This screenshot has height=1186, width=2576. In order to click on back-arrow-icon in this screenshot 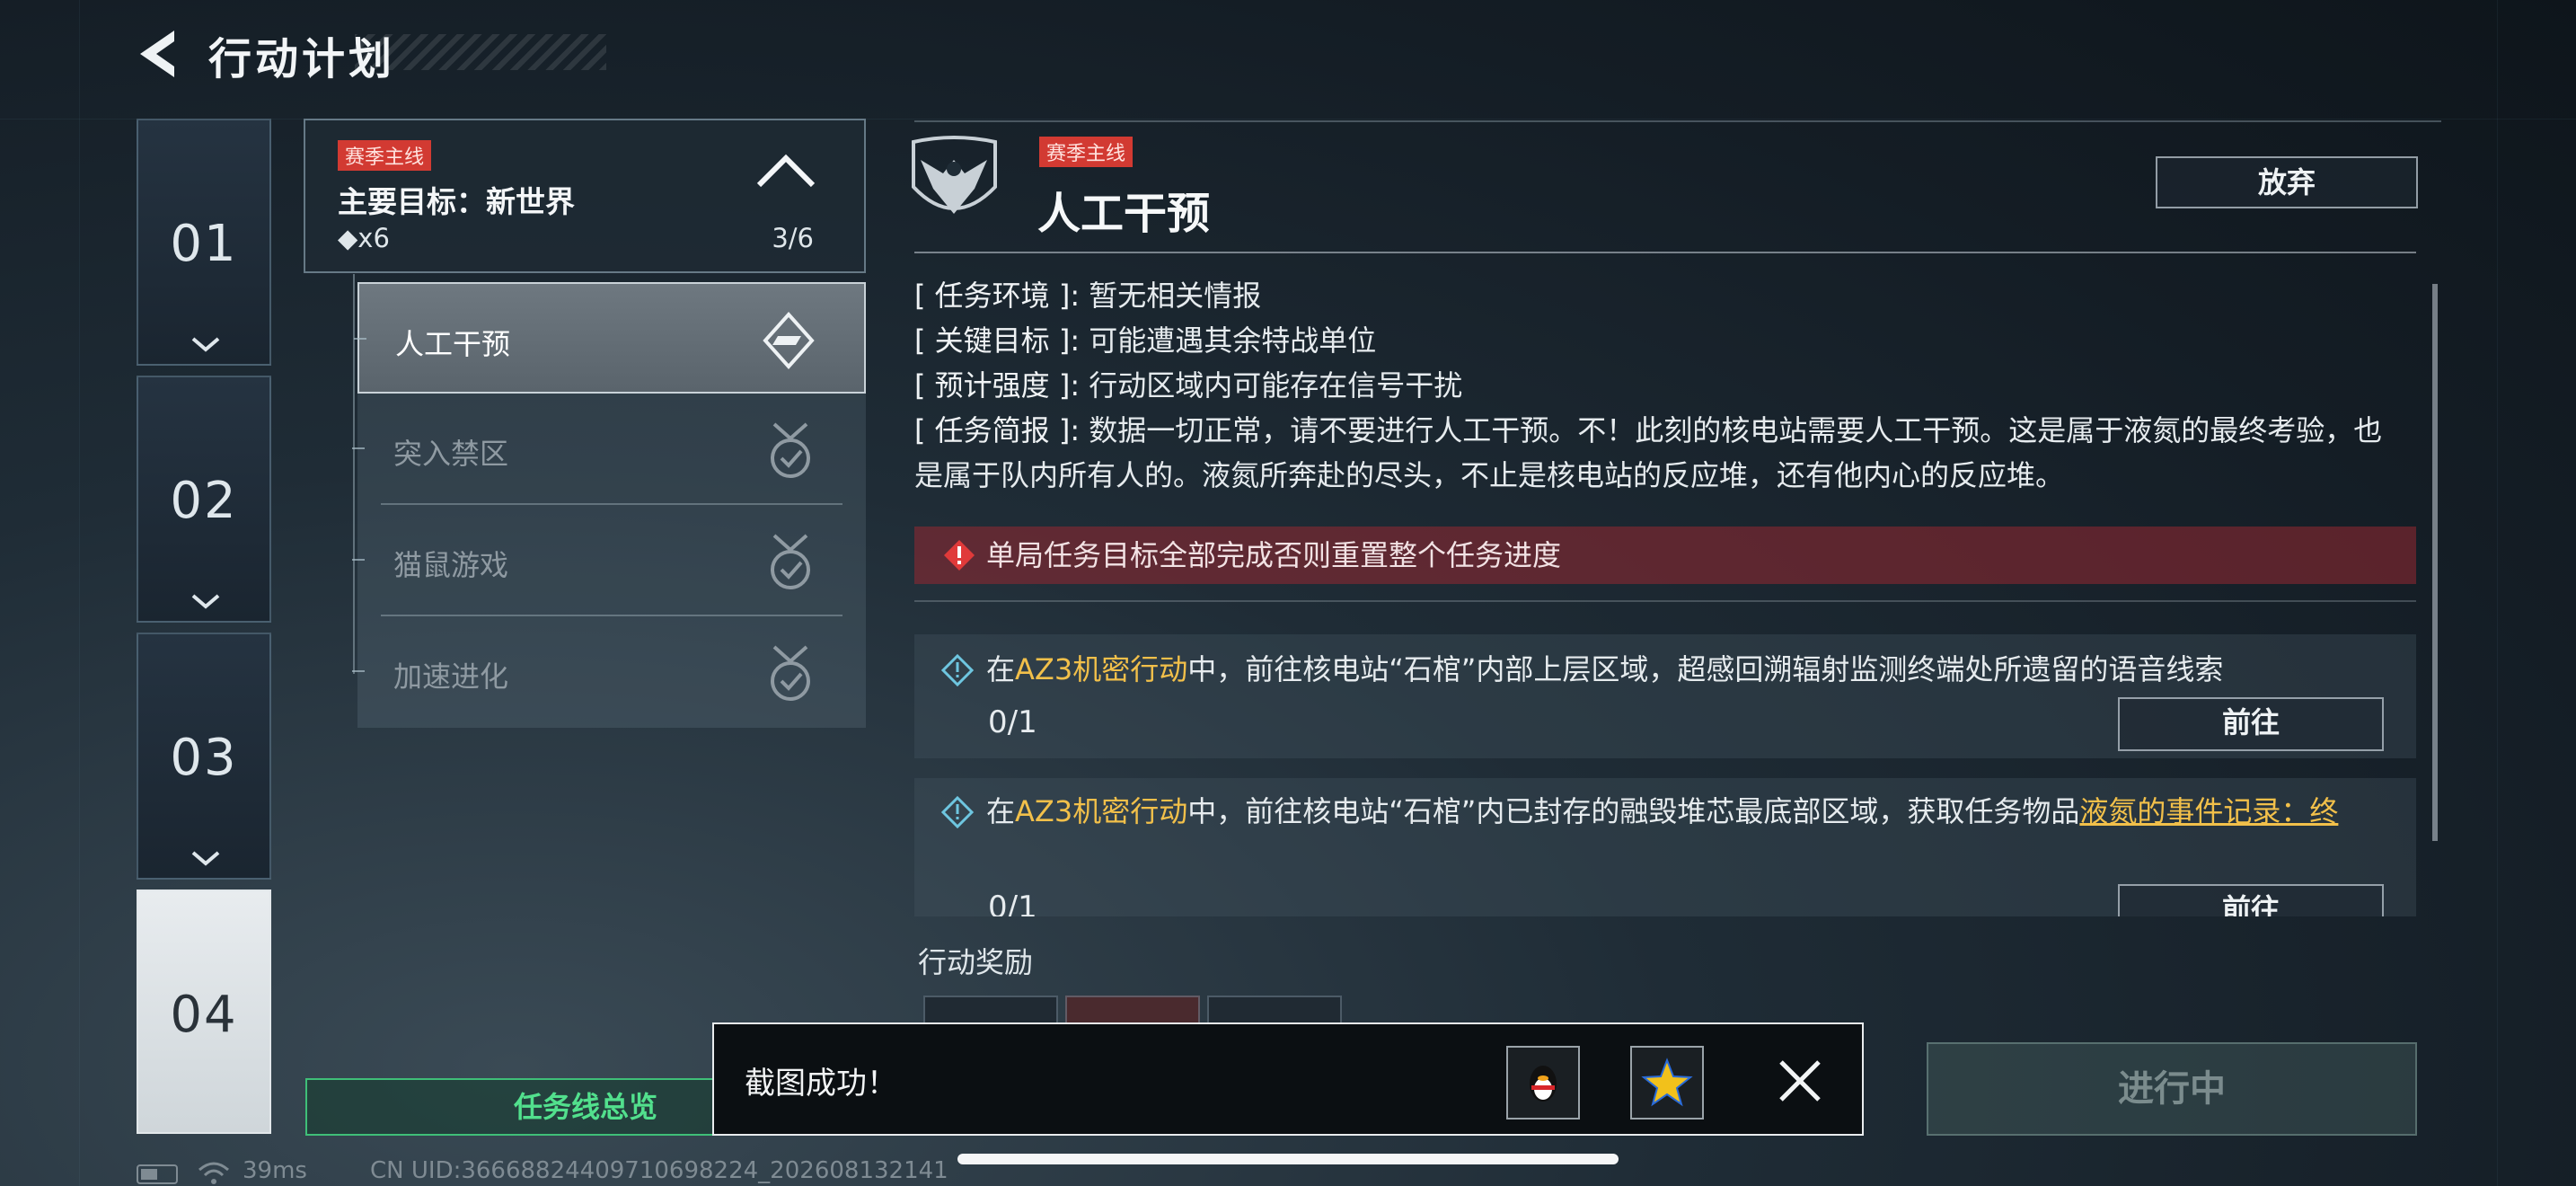, I will do `click(157, 54)`.